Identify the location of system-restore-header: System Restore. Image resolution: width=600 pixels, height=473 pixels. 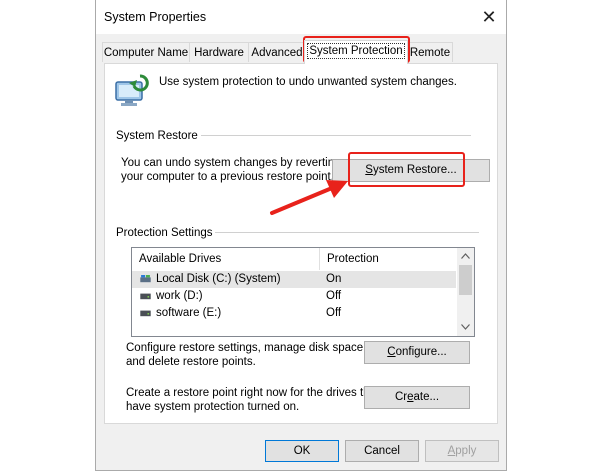
(157, 136).